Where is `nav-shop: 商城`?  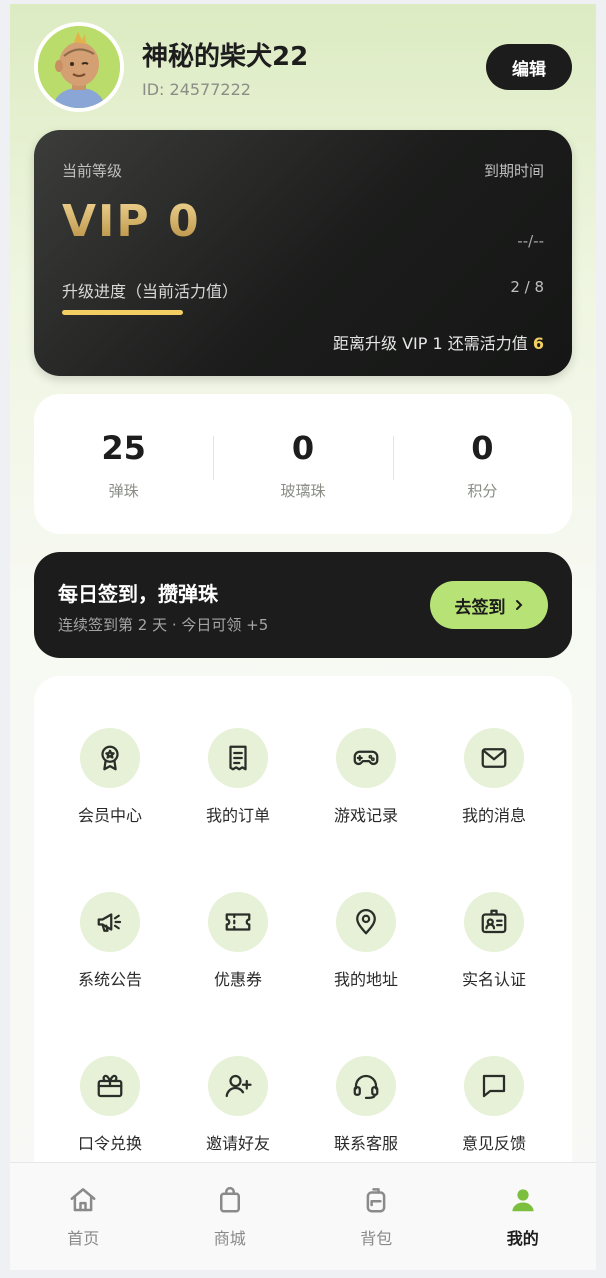 nav-shop: 商城 is located at coordinates (230, 1216).